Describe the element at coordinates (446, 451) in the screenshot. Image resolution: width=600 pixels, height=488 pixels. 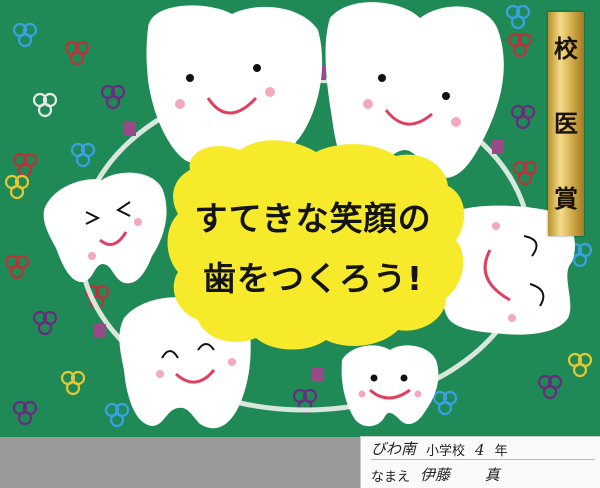
I see `school-suffix: 小学校` at that location.